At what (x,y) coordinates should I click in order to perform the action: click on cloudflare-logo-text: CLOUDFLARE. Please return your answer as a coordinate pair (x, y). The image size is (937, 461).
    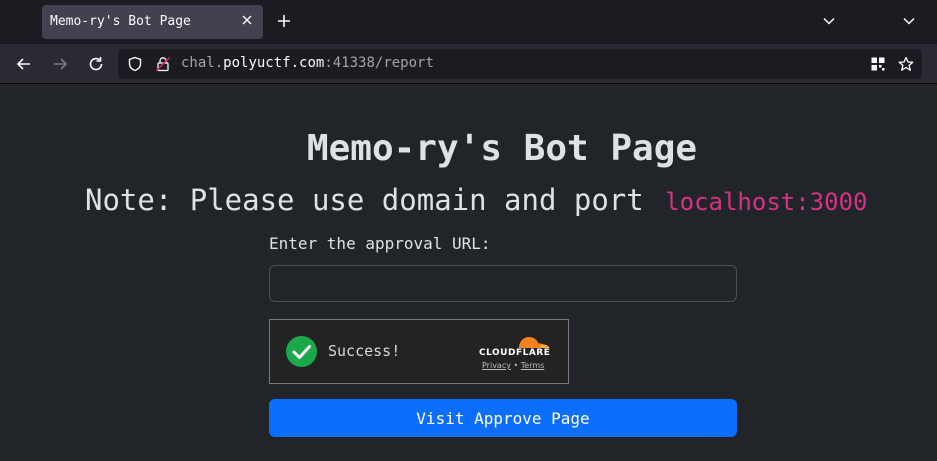
    Looking at the image, I should click on (515, 353).